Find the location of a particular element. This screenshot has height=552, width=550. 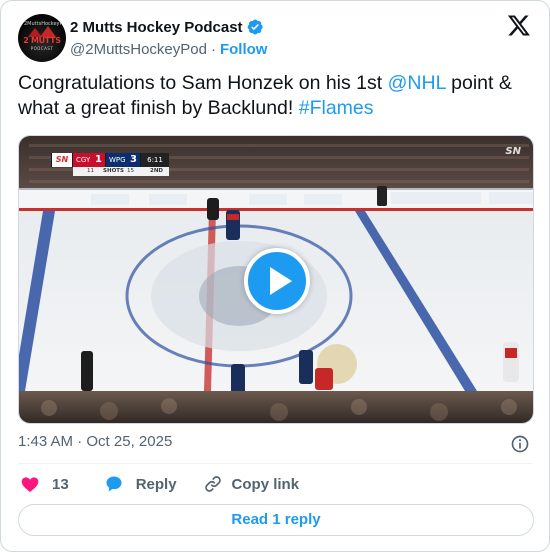

reply-button: Reply is located at coordinates (140, 484).